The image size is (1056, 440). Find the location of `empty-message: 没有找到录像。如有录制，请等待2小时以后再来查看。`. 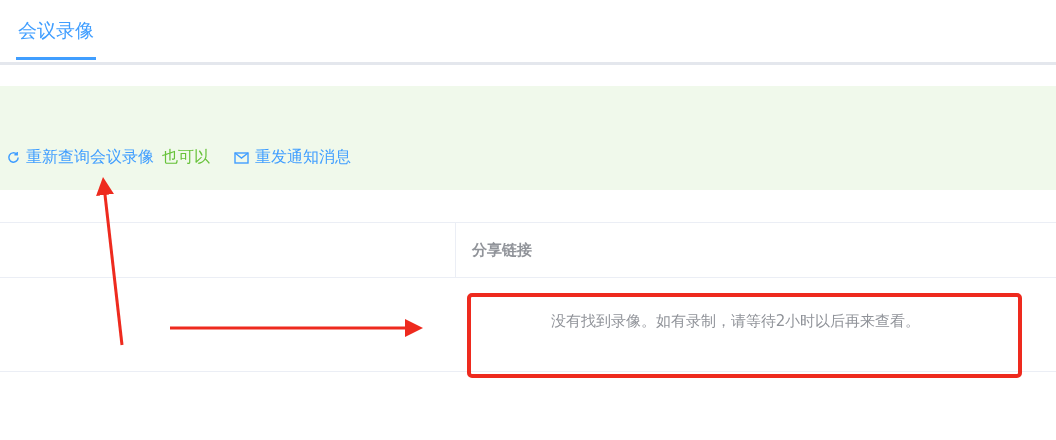

empty-message: 没有找到录像。如有录制，请等待2小时以后再来查看。 is located at coordinates (735, 321).